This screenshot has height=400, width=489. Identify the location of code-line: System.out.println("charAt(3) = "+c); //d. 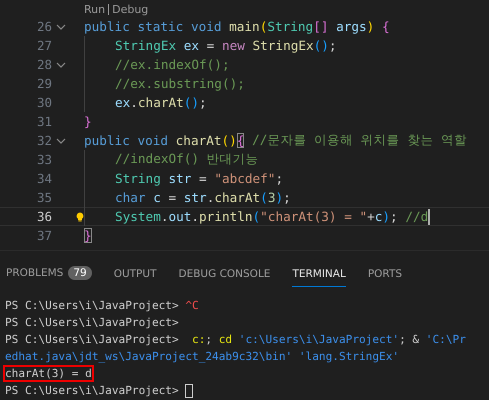
(272, 216).